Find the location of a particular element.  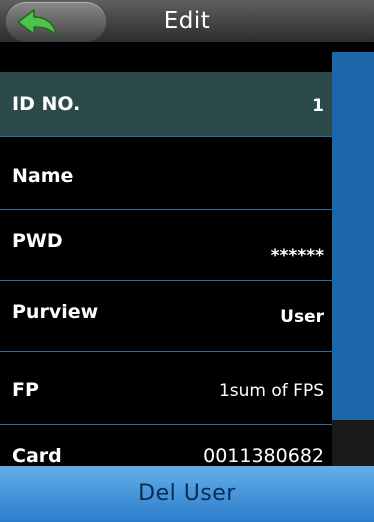

field-label: PWD is located at coordinates (37, 241).